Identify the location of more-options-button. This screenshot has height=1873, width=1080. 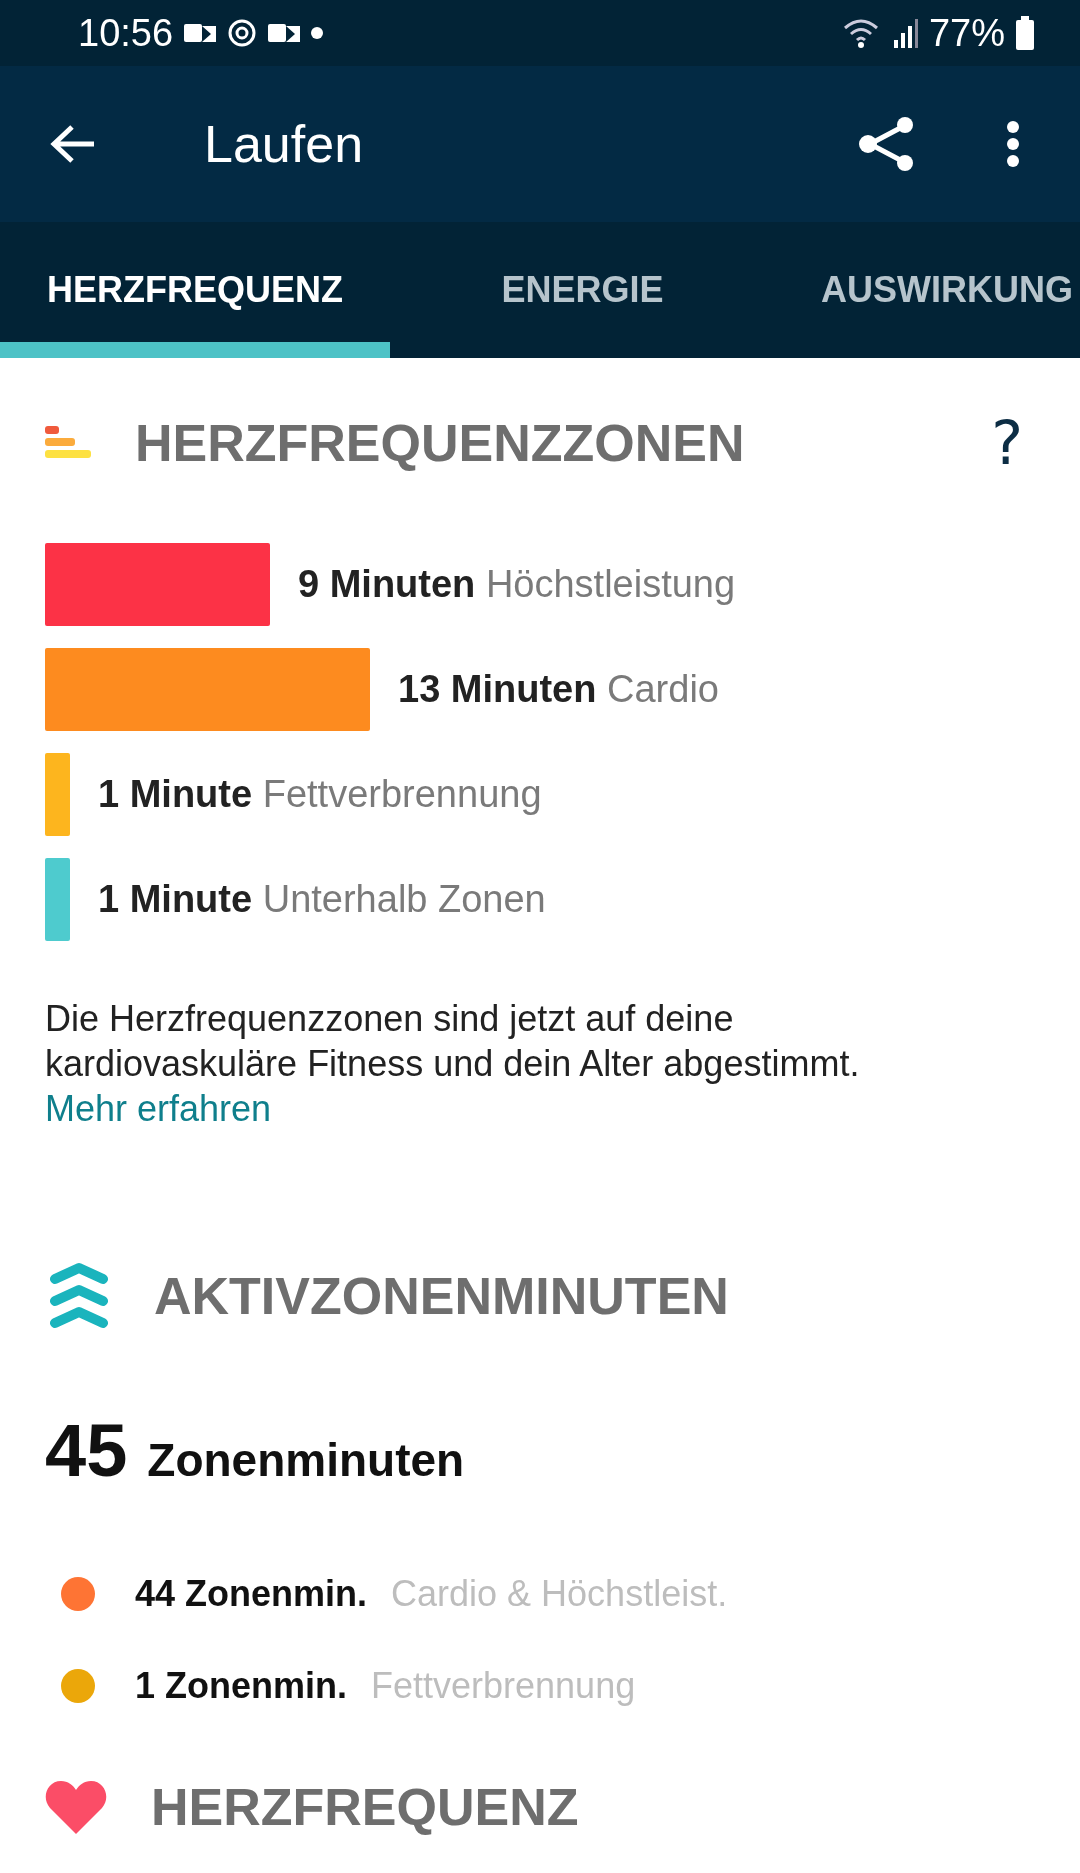
(1013, 144).